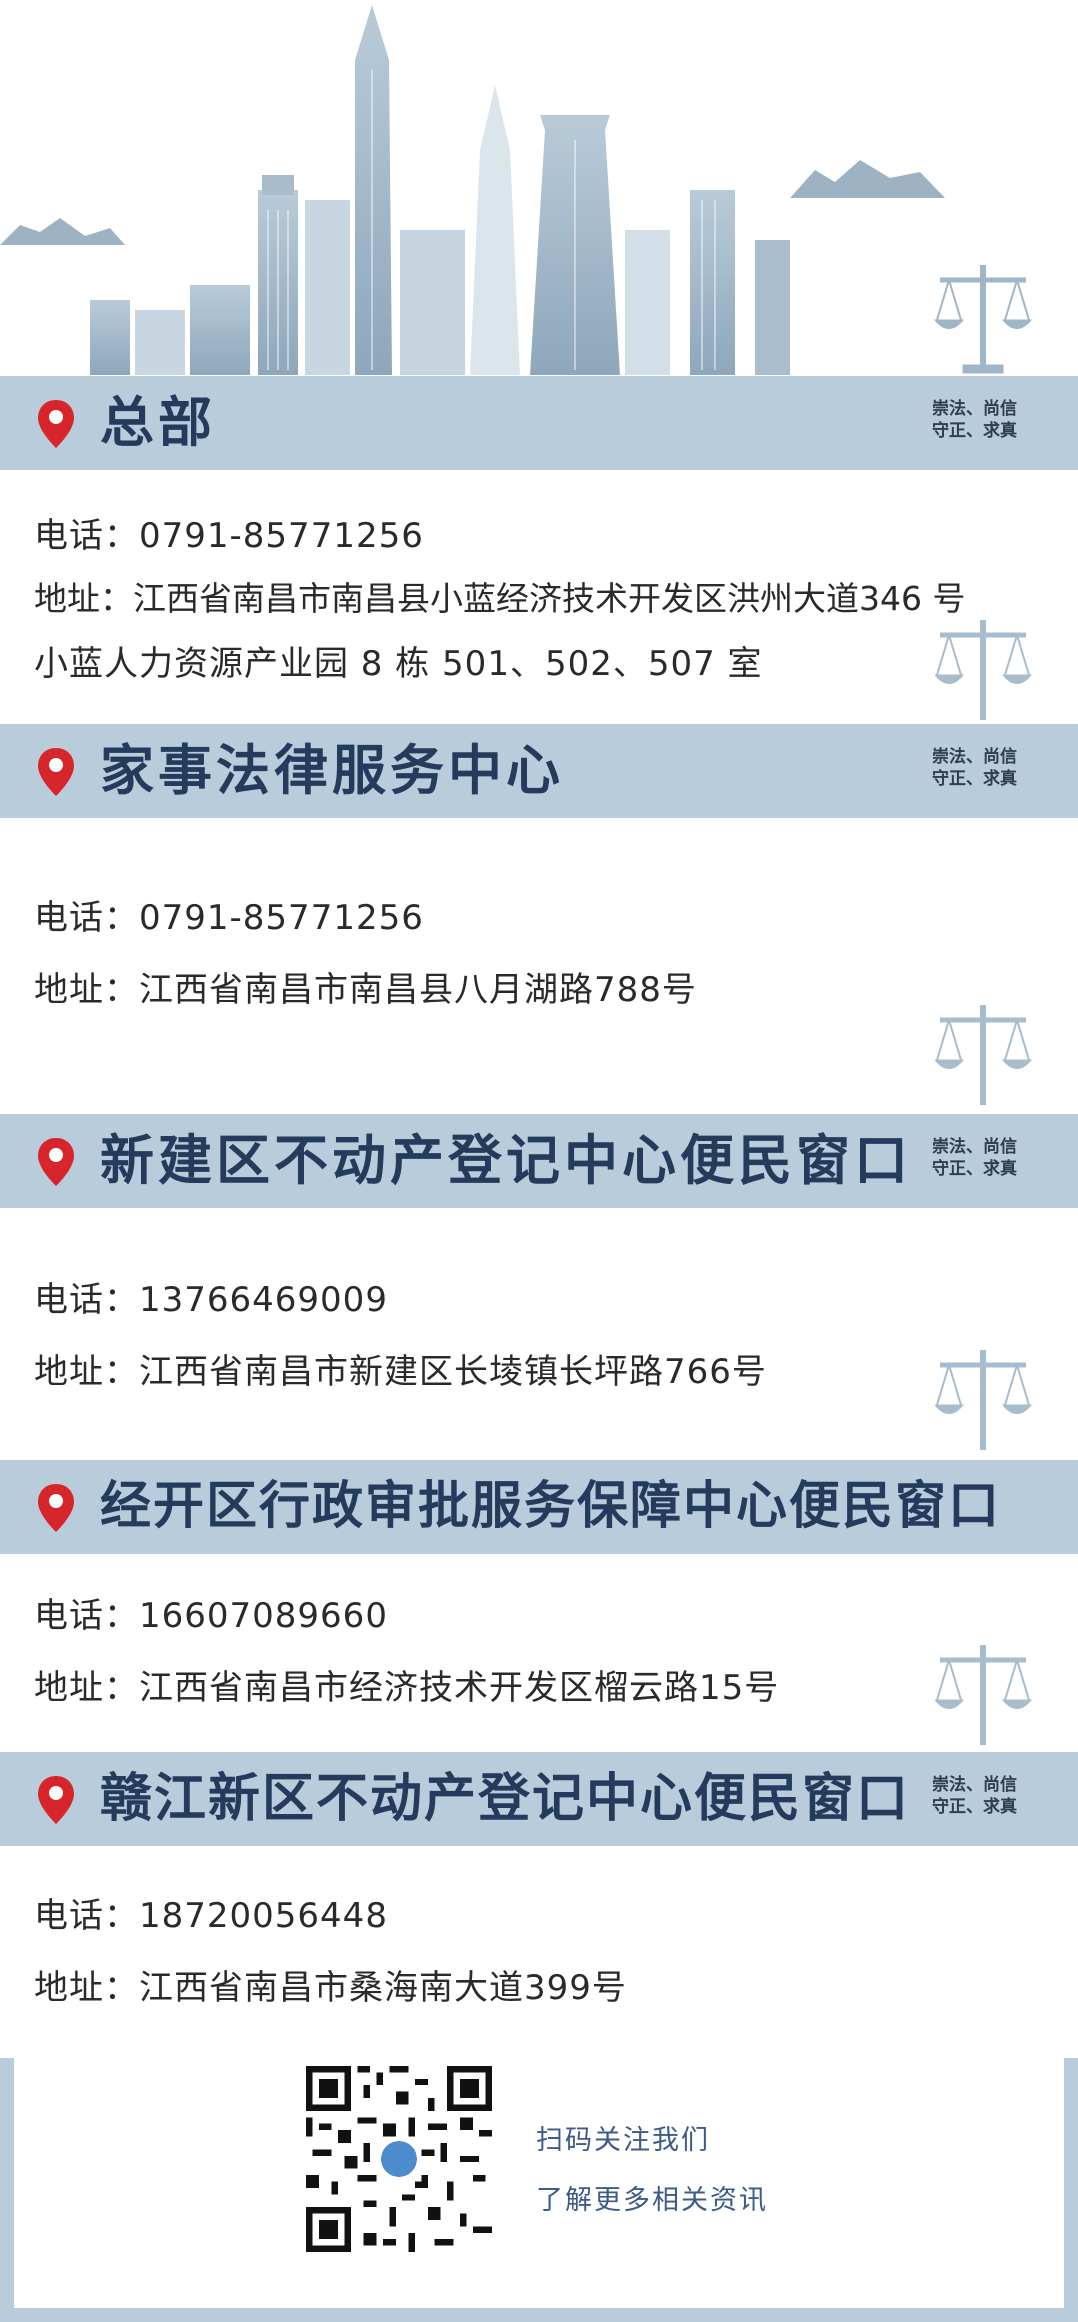 The width and height of the screenshot is (1078, 2322). What do you see at coordinates (211, 1300) in the screenshot?
I see `phone-line: 电话：13766469009` at bounding box center [211, 1300].